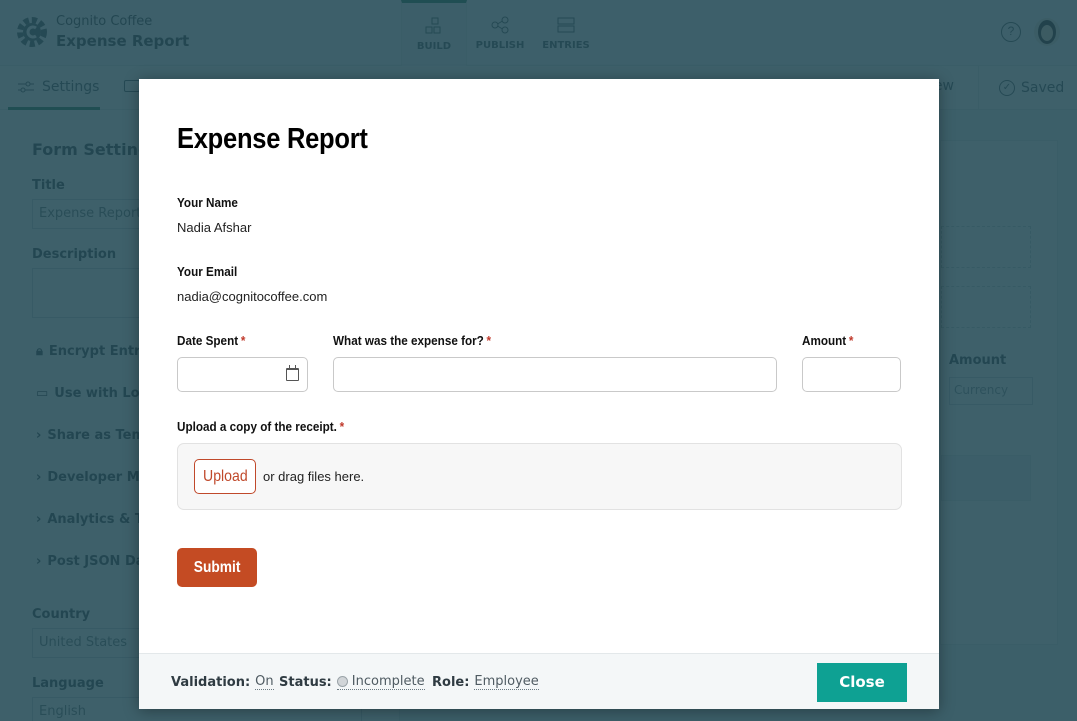 Image resolution: width=1077 pixels, height=721 pixels. What do you see at coordinates (862, 682) in the screenshot?
I see `close-button: Close` at bounding box center [862, 682].